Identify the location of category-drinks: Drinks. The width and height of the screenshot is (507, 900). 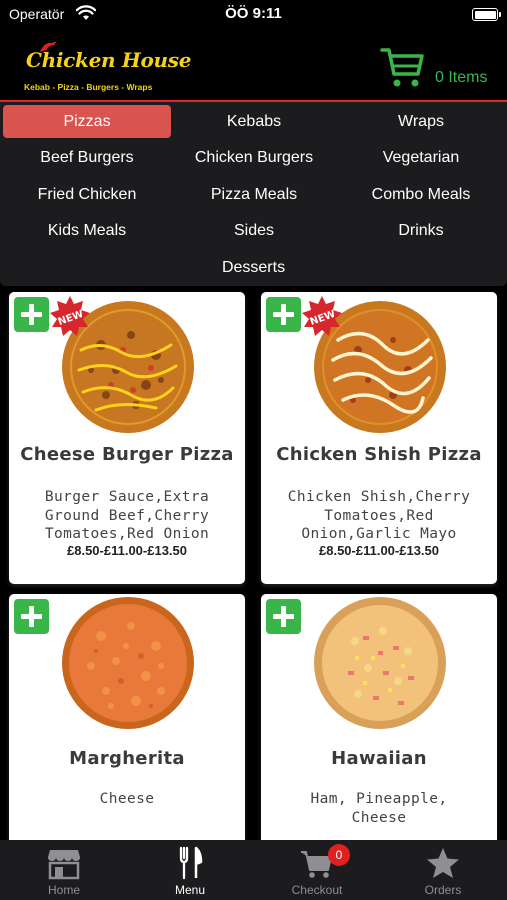
(421, 230).